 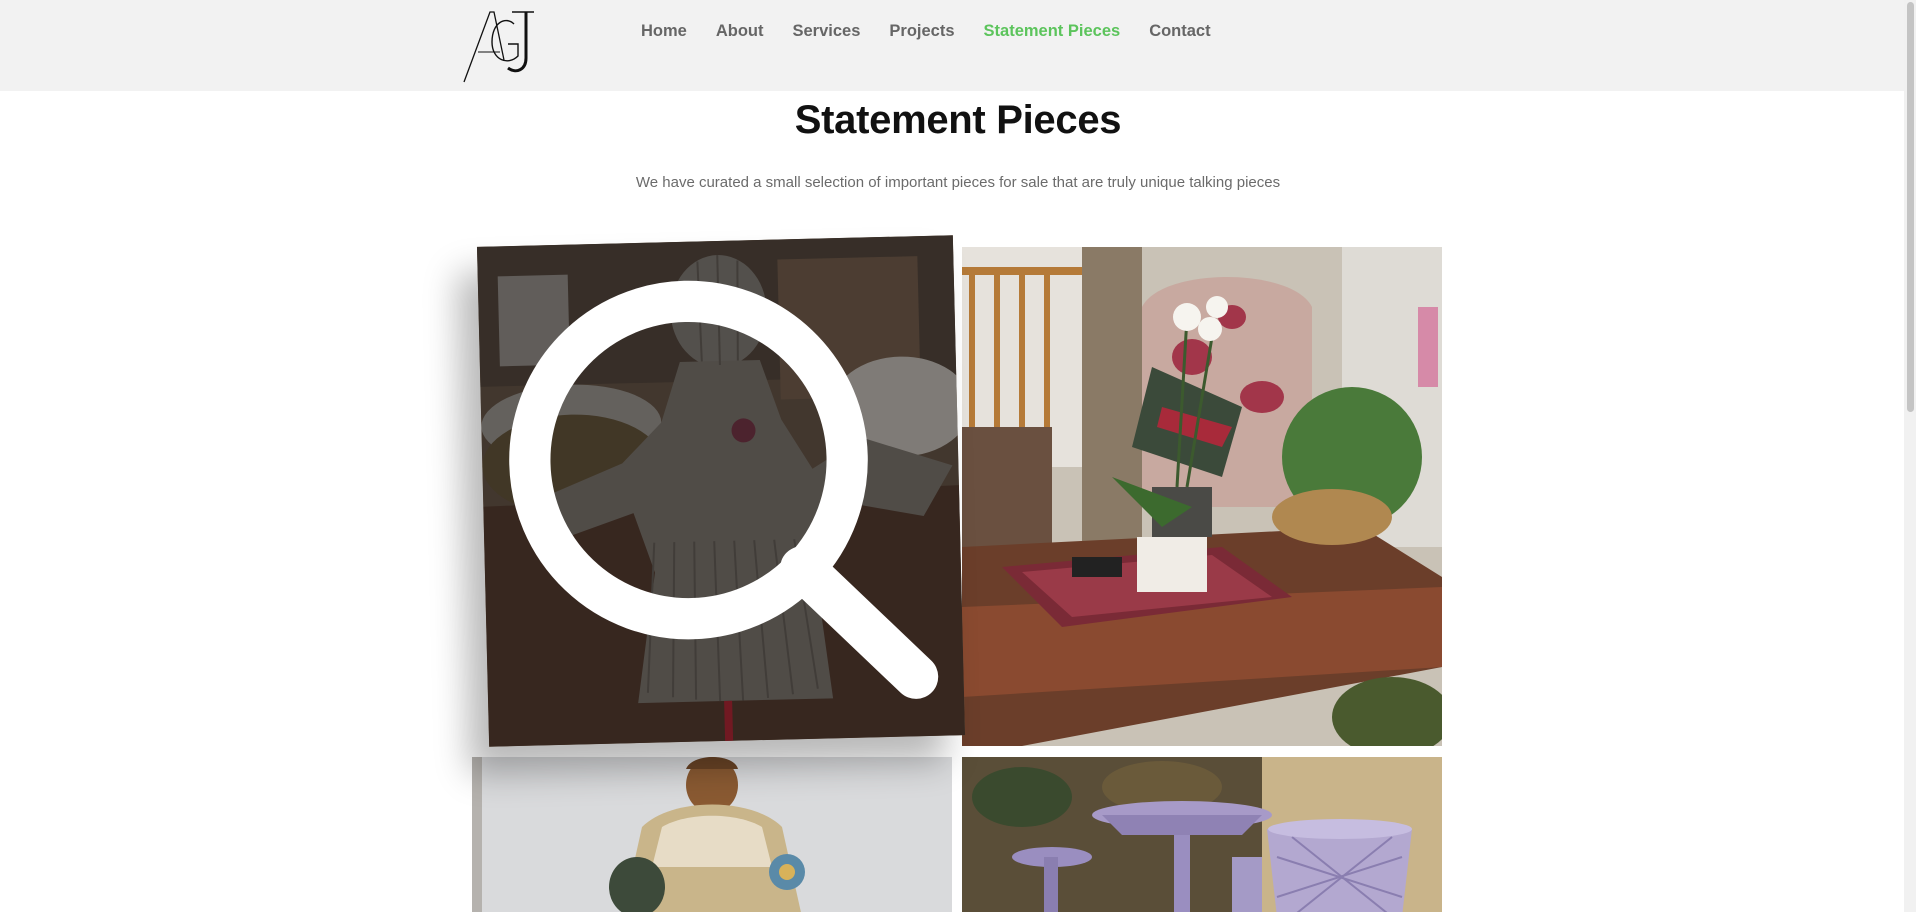 I want to click on nav-contact: Contact, so click(x=1179, y=31).